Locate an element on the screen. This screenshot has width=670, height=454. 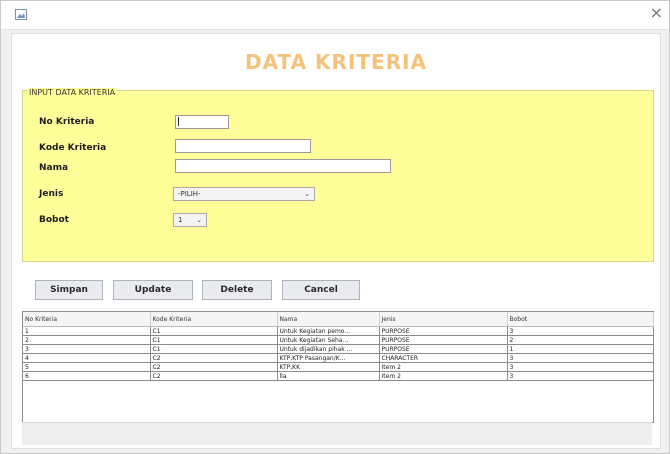
panel-title: INPUT DATA KRITERIA is located at coordinates (72, 92).